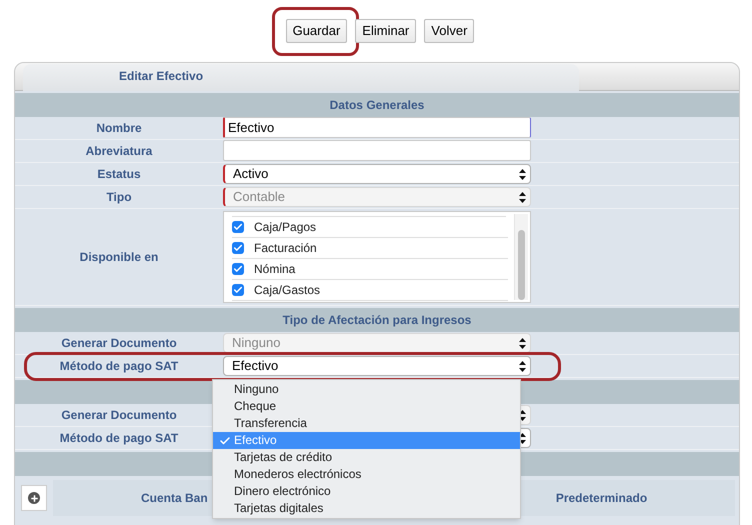 This screenshot has width=752, height=525. I want to click on action-button: Eliminar, so click(385, 31).